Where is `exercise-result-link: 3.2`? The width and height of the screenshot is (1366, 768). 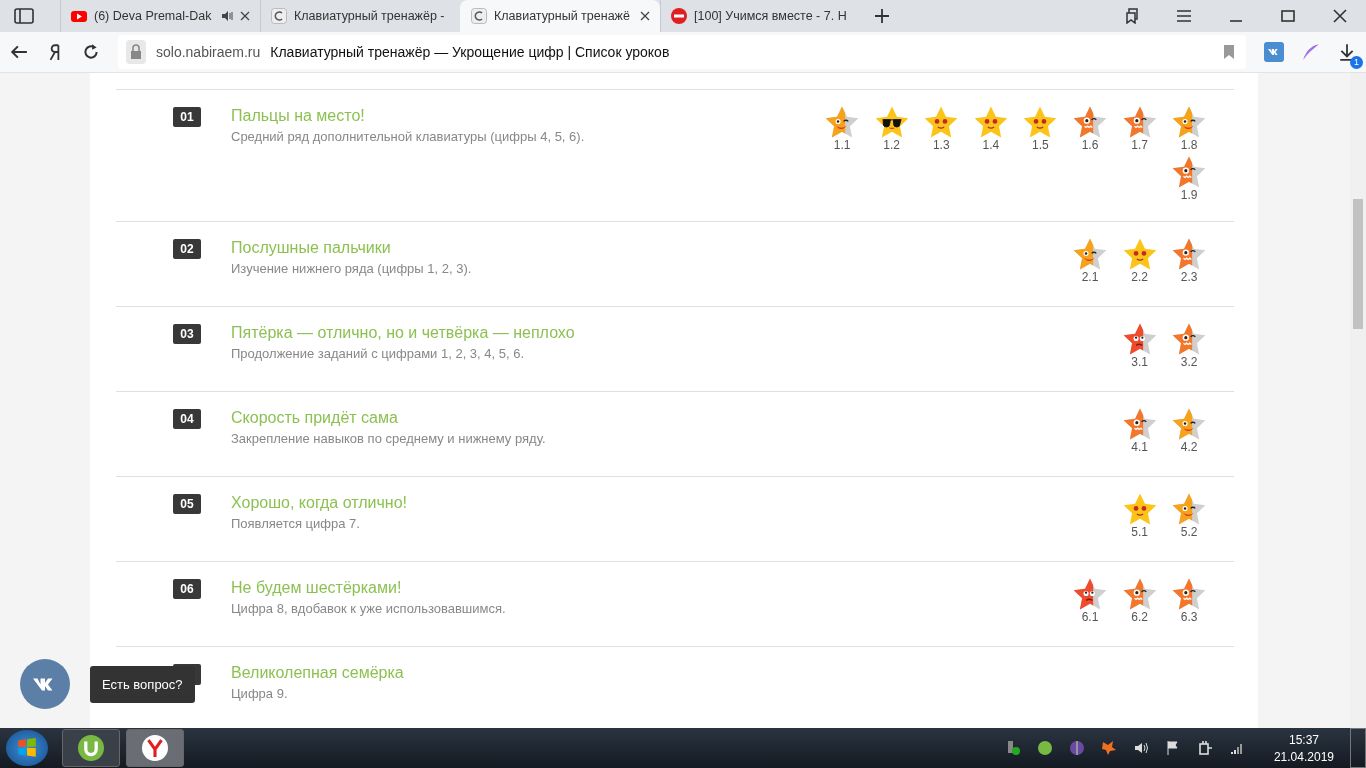 exercise-result-link: 3.2 is located at coordinates (1189, 346).